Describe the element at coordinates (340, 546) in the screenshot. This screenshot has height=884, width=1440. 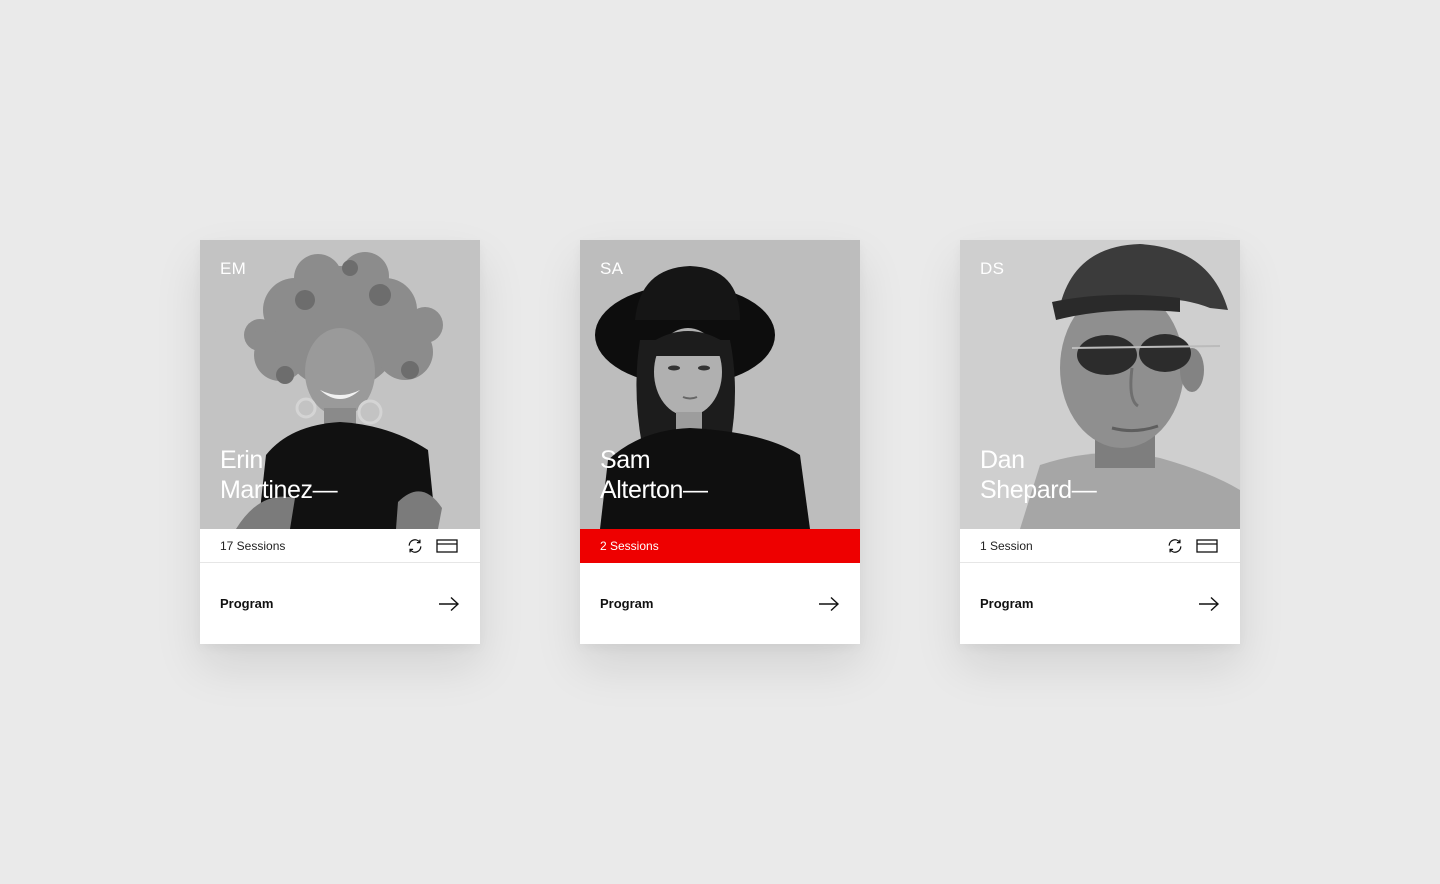
I see `session-status-bar: 17 Sessions` at that location.